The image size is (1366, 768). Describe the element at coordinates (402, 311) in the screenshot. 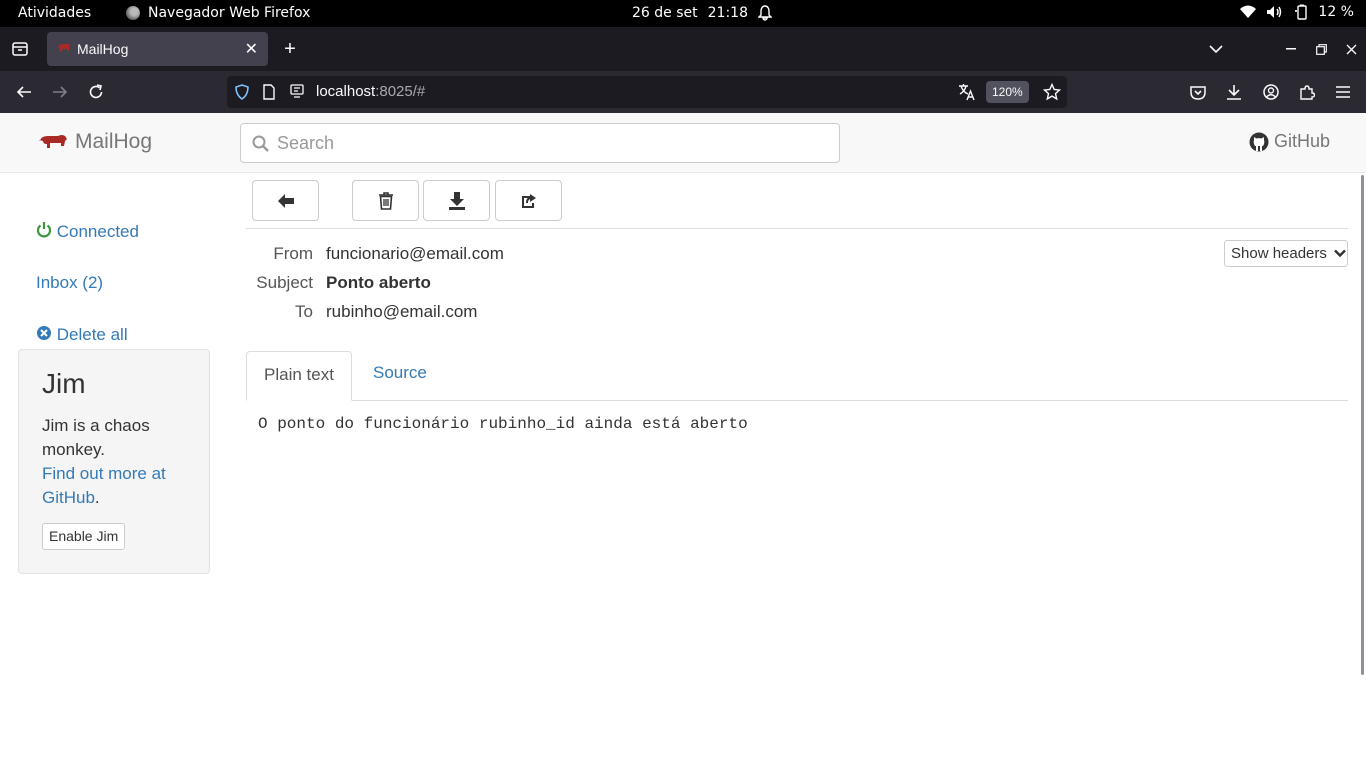

I see `to-value: rubinho@email.com` at that location.